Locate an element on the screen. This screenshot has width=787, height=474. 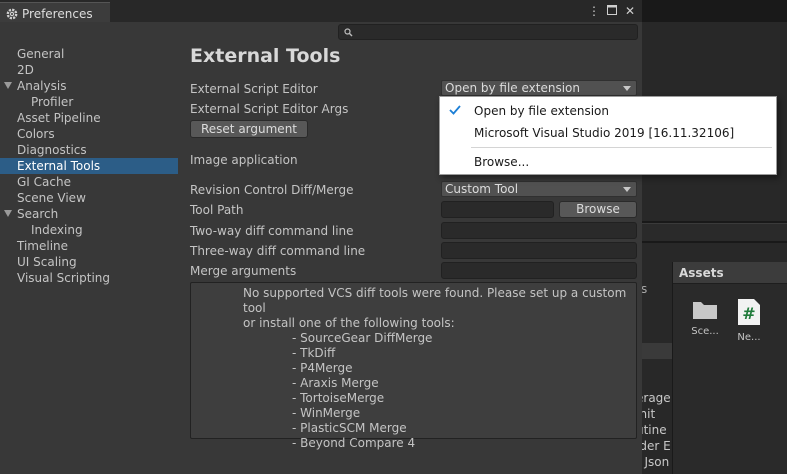
tool-path-label: Tool Path is located at coordinates (217, 210).